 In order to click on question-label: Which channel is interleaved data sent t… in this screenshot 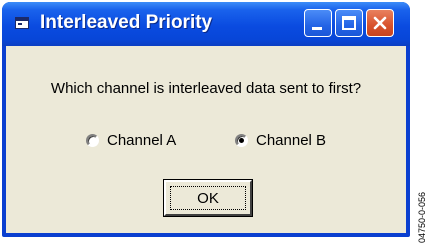, I will do `click(206, 88)`.